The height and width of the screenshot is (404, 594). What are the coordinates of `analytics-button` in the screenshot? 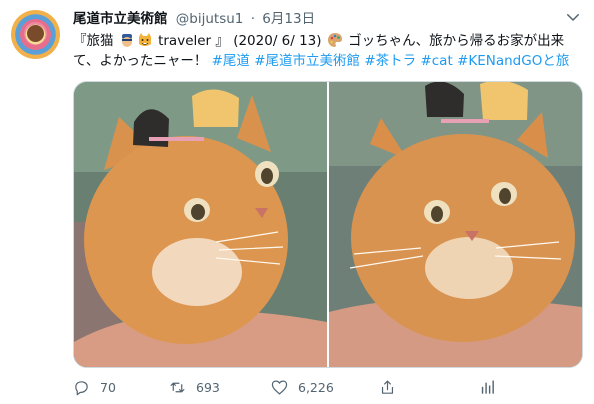 It's located at (487, 387).